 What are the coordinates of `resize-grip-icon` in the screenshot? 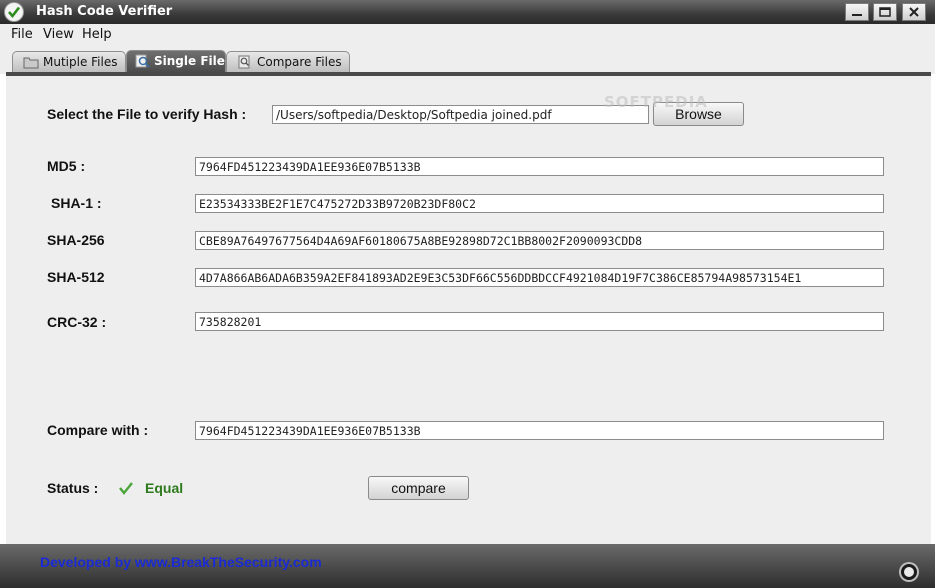 It's located at (909, 572).